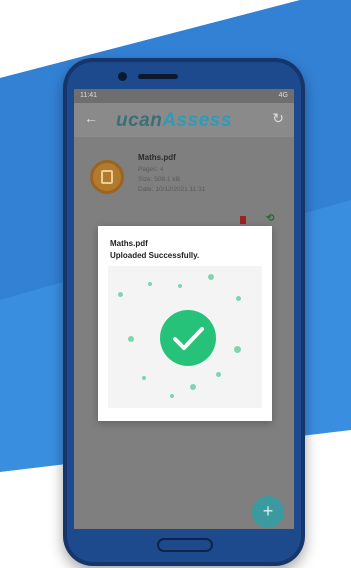  I want to click on speaker-grille, so click(158, 76).